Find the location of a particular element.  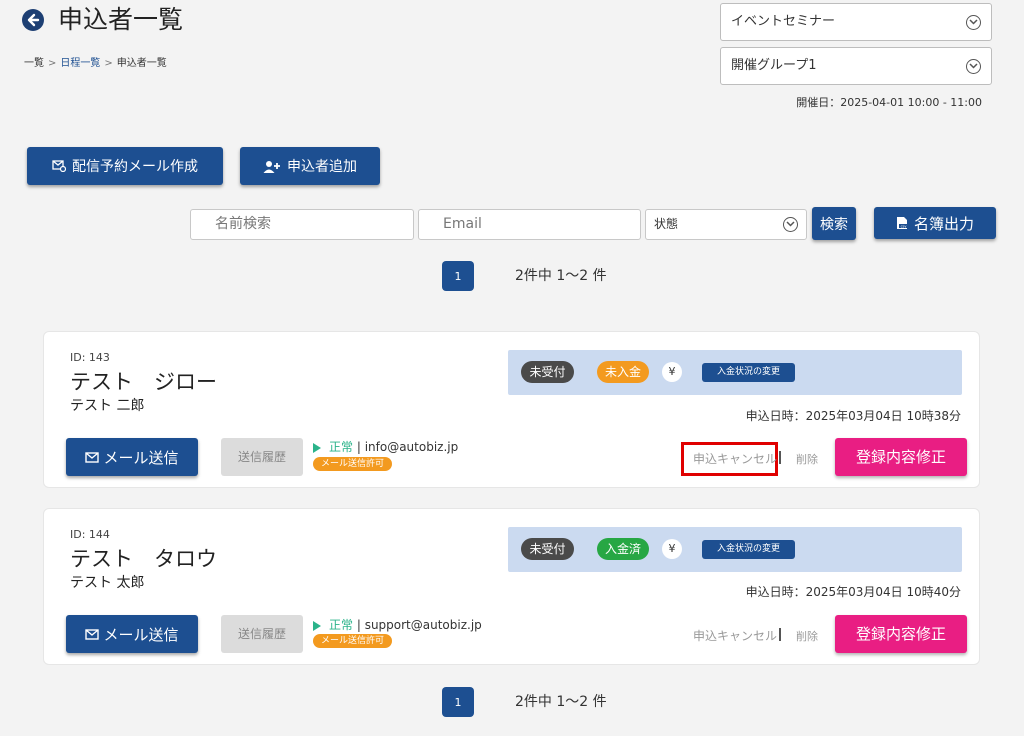

event-select-value: イベントセミナー is located at coordinates (783, 21).